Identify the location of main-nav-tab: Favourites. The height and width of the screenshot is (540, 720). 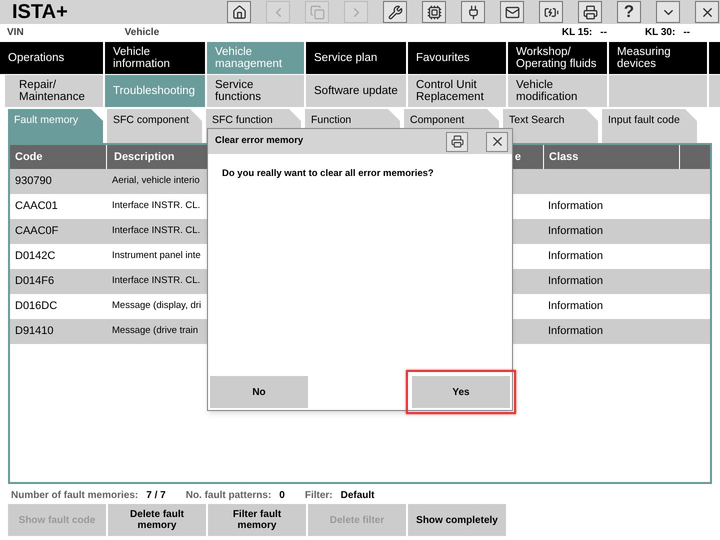
(457, 58).